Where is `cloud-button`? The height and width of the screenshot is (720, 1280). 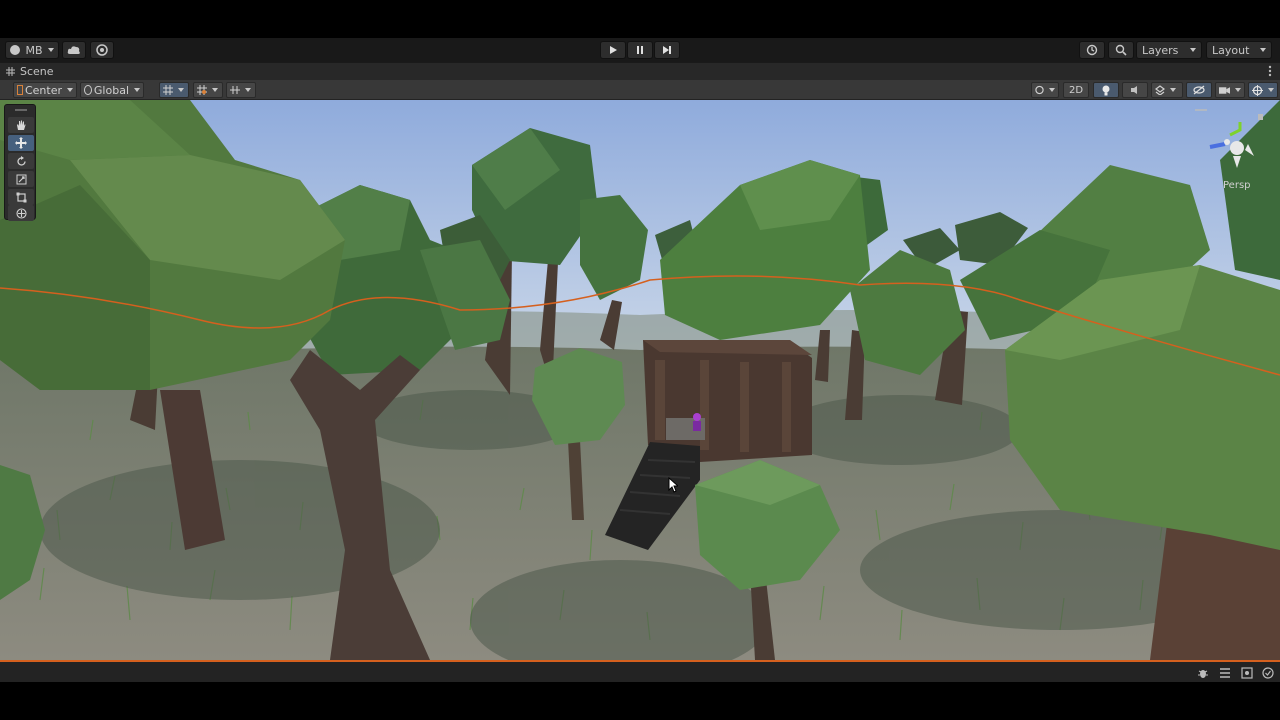
cloud-button is located at coordinates (74, 50).